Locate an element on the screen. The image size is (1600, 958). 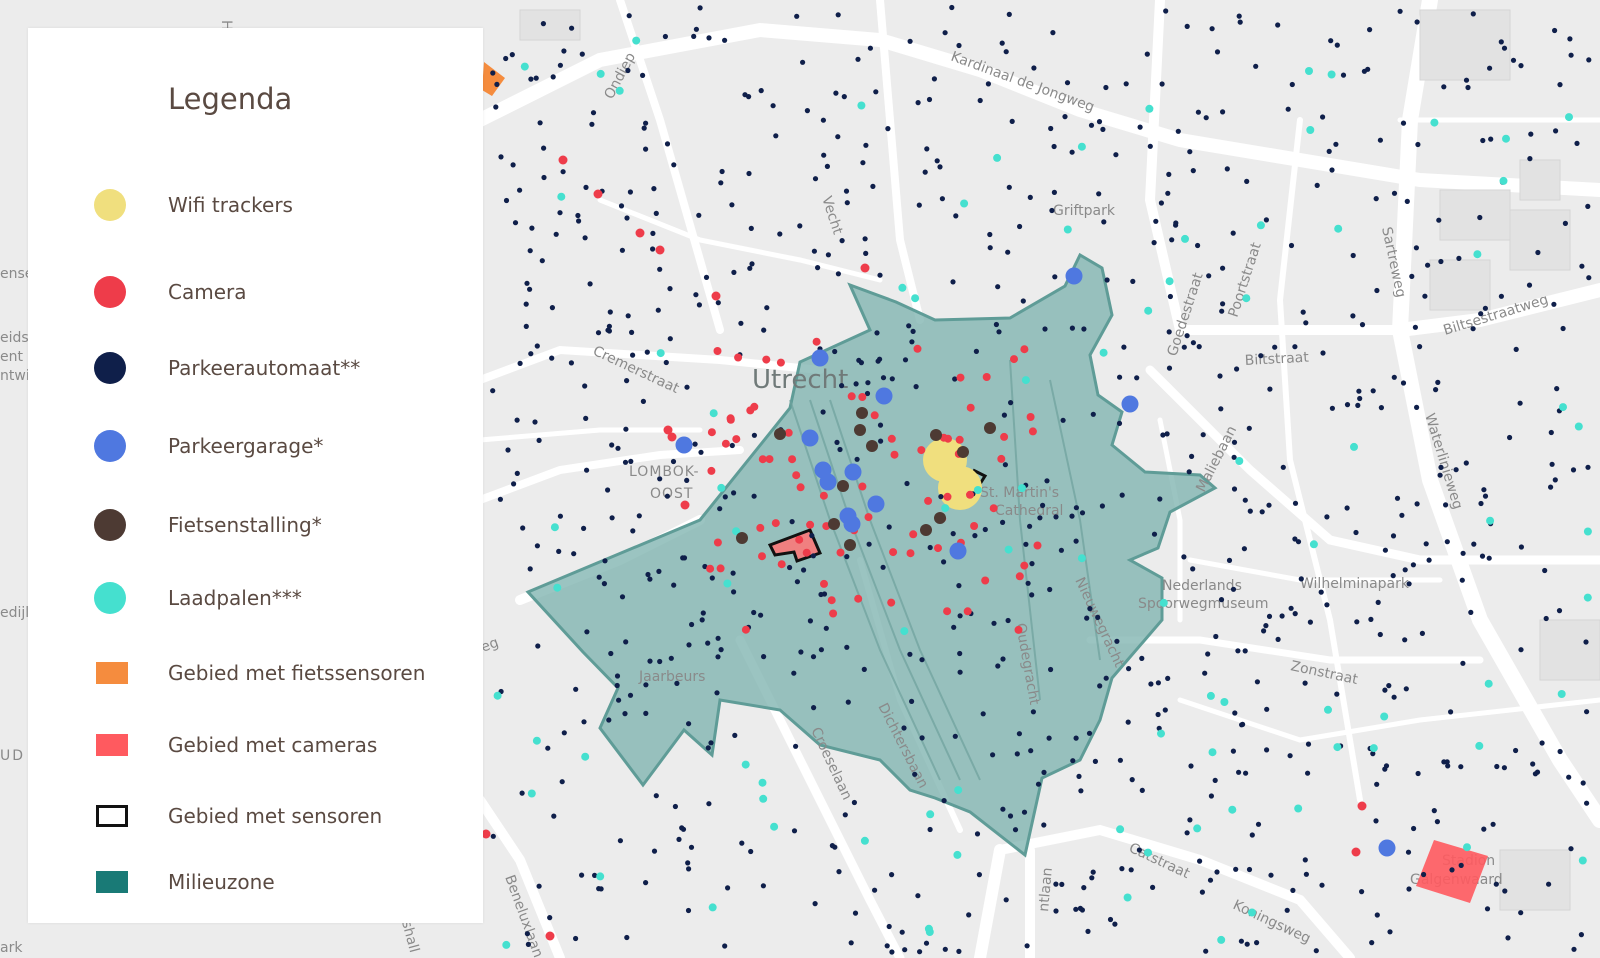
legend-item-laadpalen: Laadpalen*** is located at coordinates (255, 598).